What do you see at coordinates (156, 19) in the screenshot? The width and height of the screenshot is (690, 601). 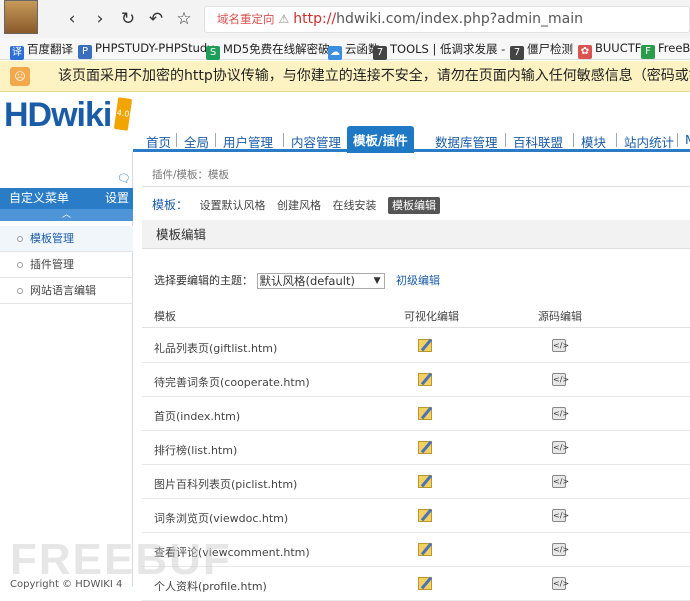 I see `undo-button: ↶` at bounding box center [156, 19].